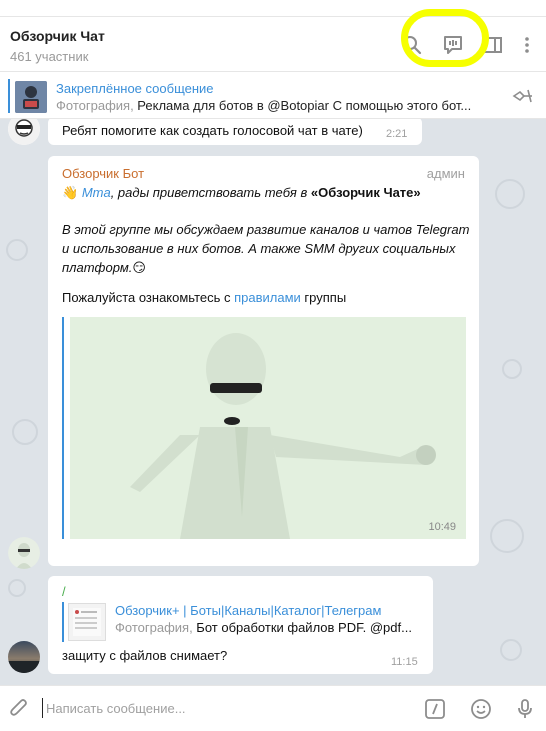  What do you see at coordinates (57, 36) in the screenshot?
I see `chat-title: Обзорчик Чат` at bounding box center [57, 36].